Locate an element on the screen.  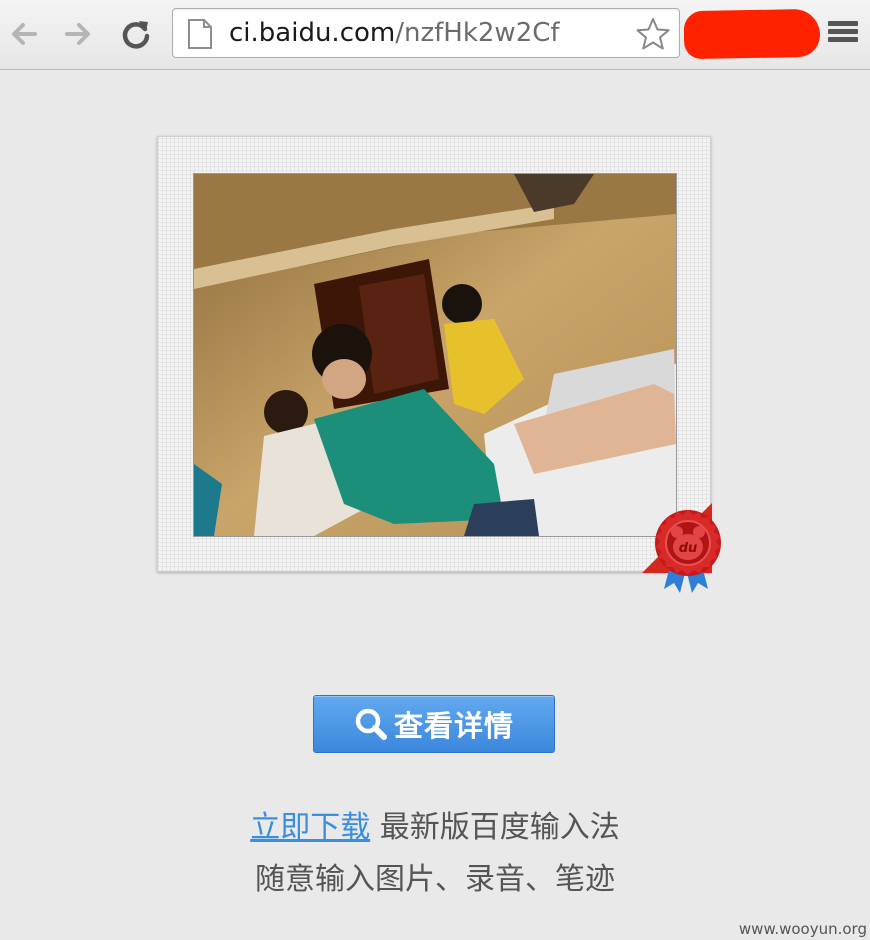
menu-button is located at coordinates (843, 35).